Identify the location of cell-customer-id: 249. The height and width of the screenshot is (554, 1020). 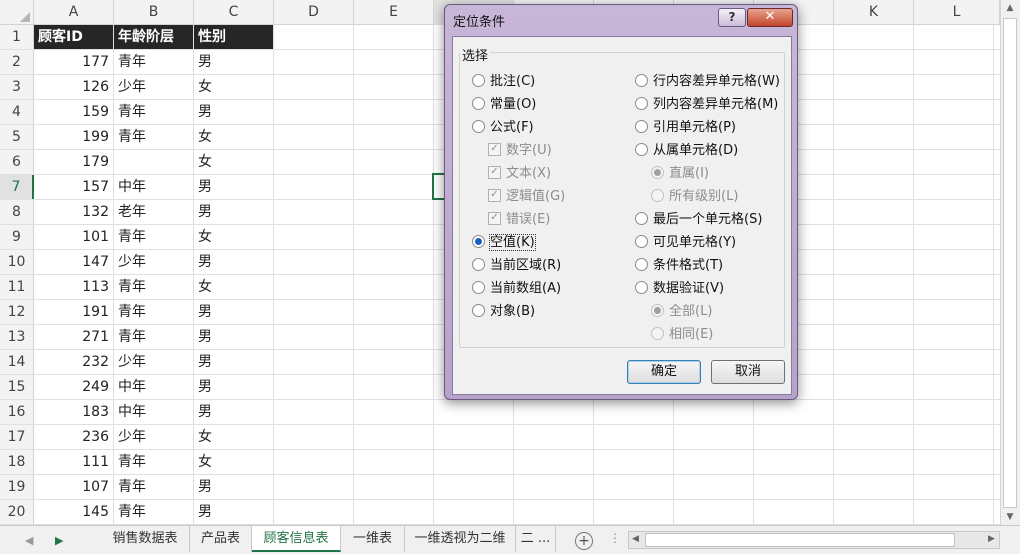
(74, 387).